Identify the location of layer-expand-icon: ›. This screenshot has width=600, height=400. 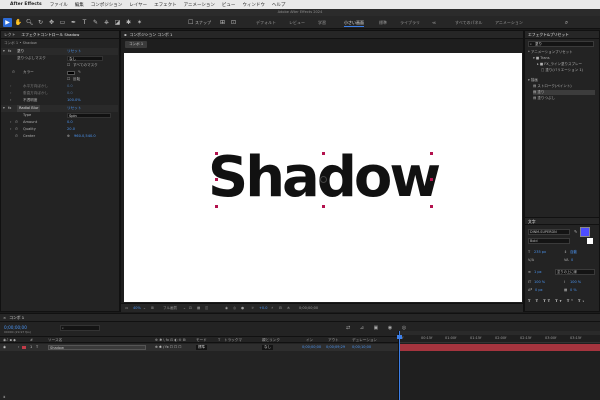
(18, 347).